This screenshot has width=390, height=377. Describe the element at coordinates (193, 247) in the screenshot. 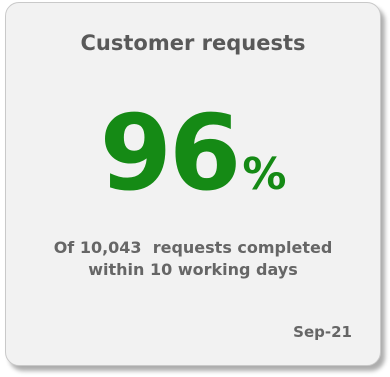

I see `description-line-1: Of 10,043 requests completed` at that location.